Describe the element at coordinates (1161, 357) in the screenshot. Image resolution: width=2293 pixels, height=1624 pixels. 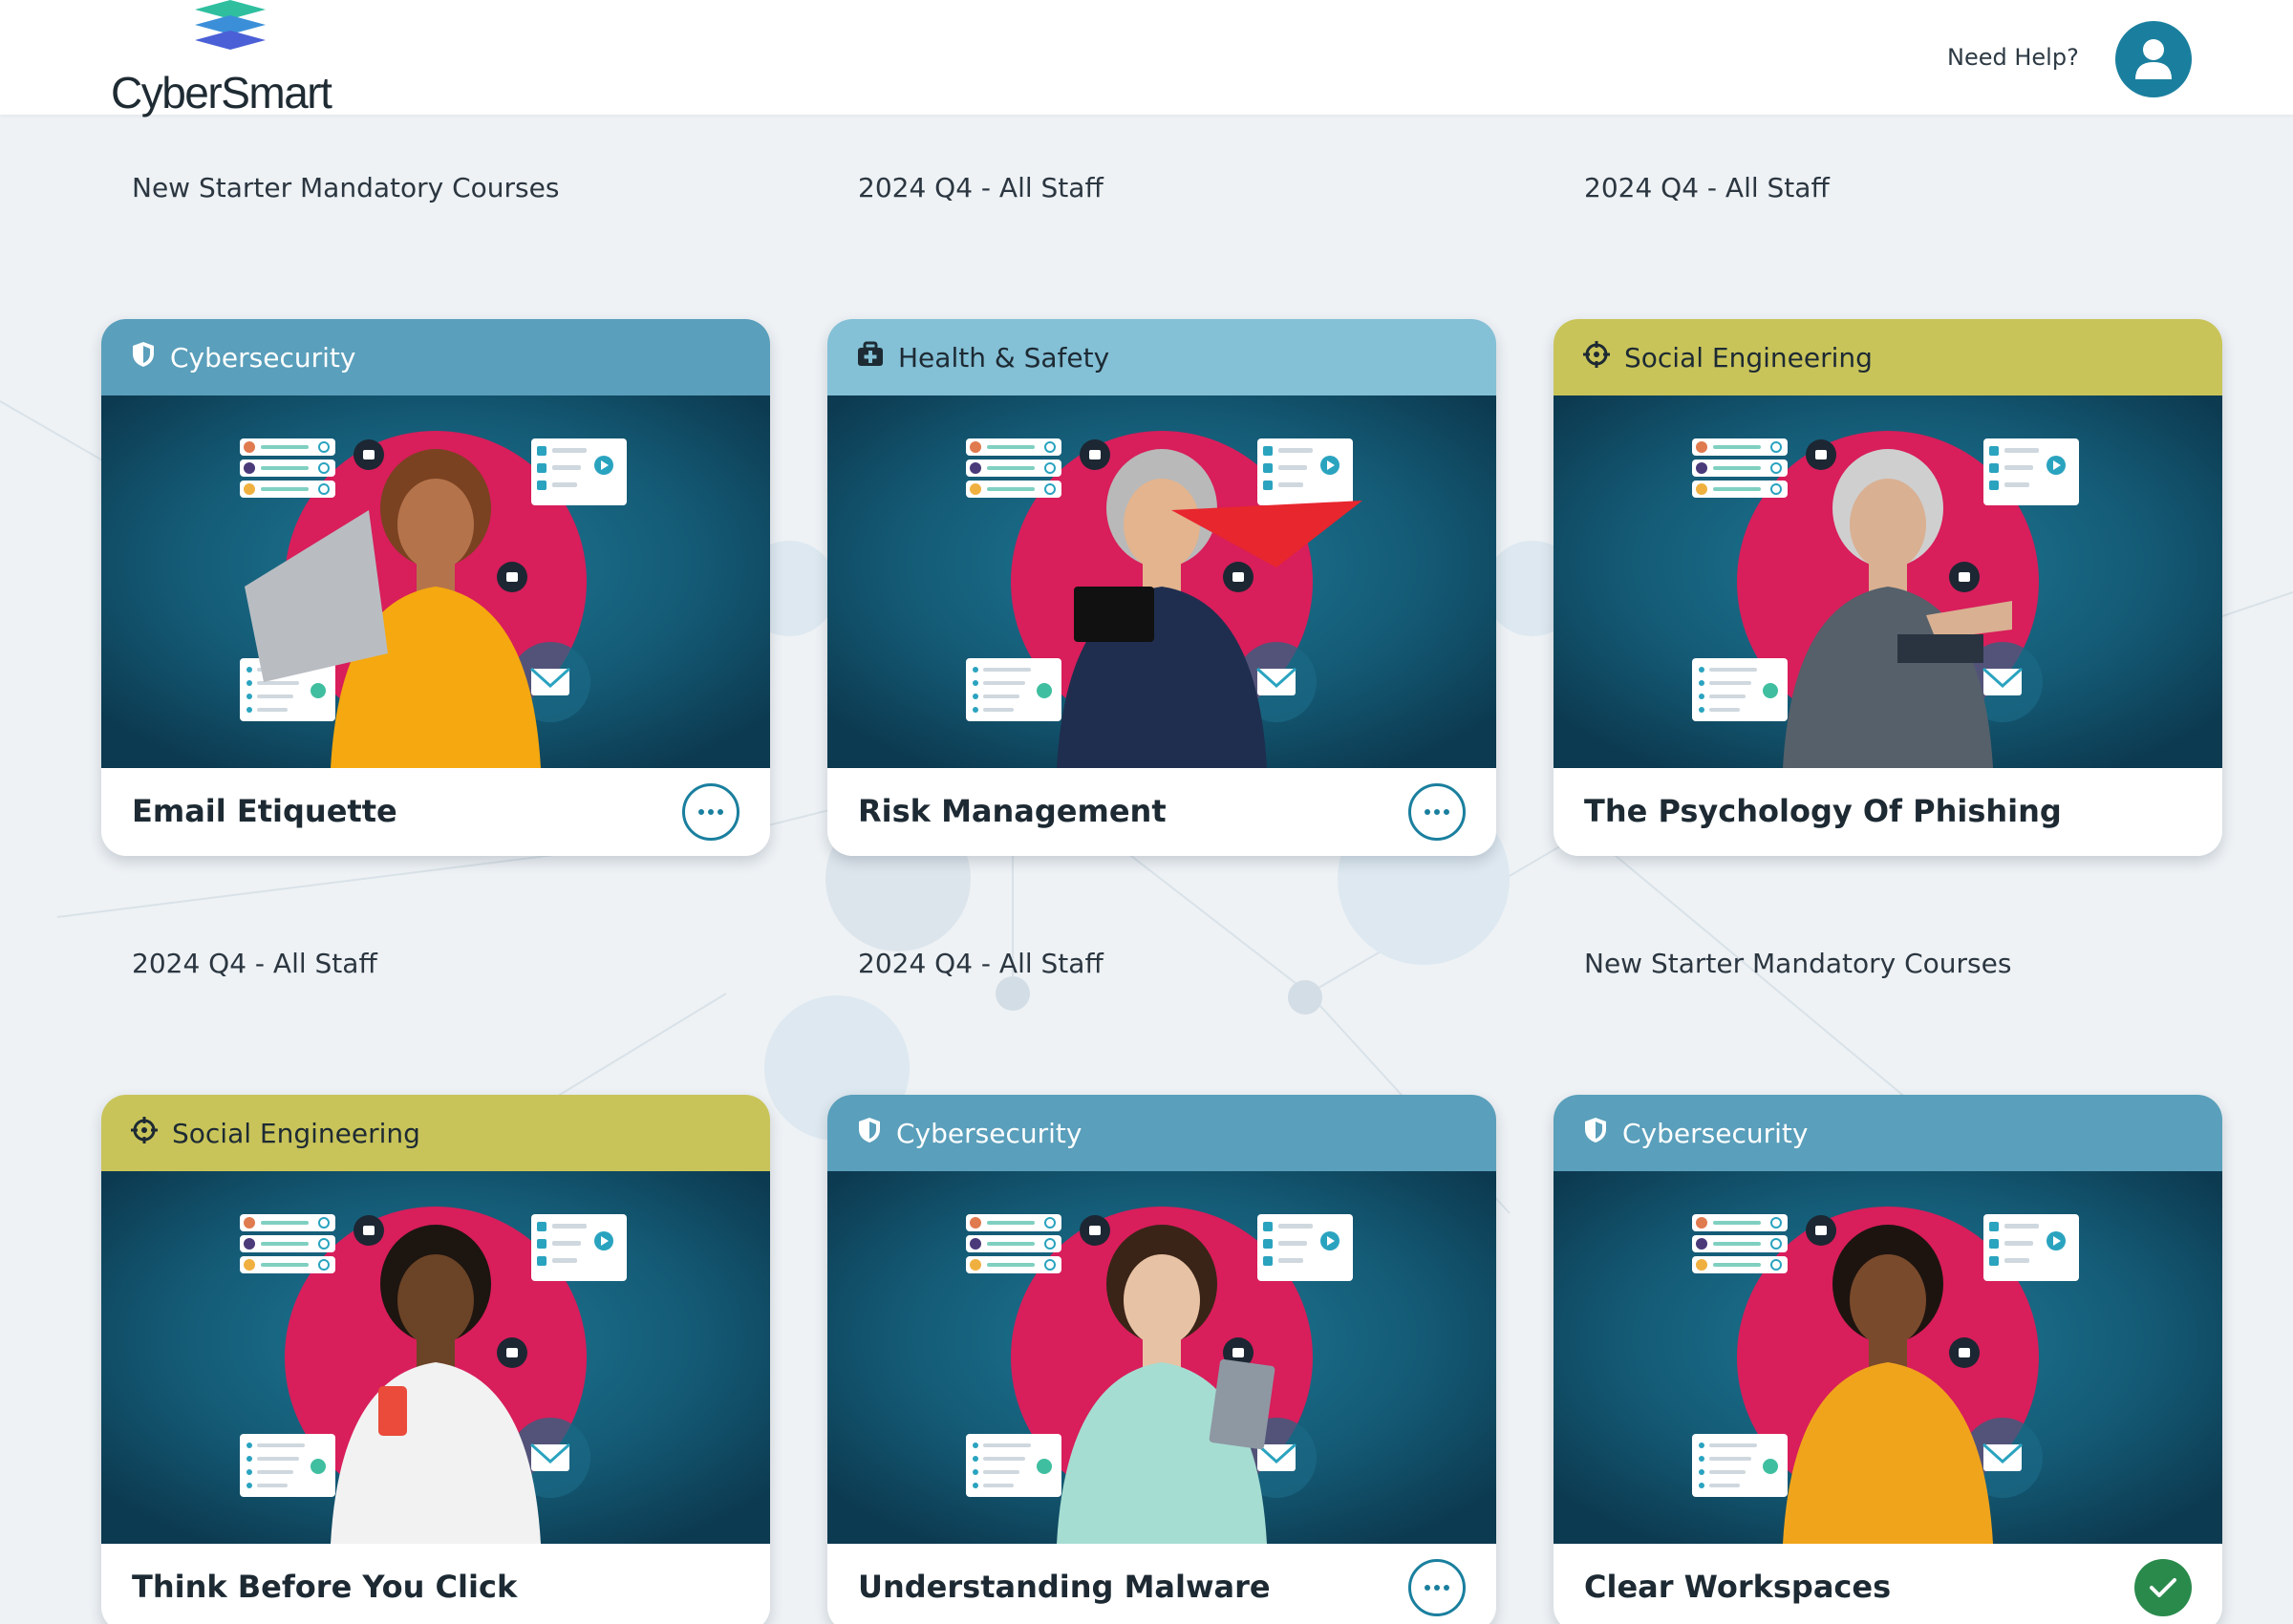
I see `category-bar: Health & Safety` at that location.